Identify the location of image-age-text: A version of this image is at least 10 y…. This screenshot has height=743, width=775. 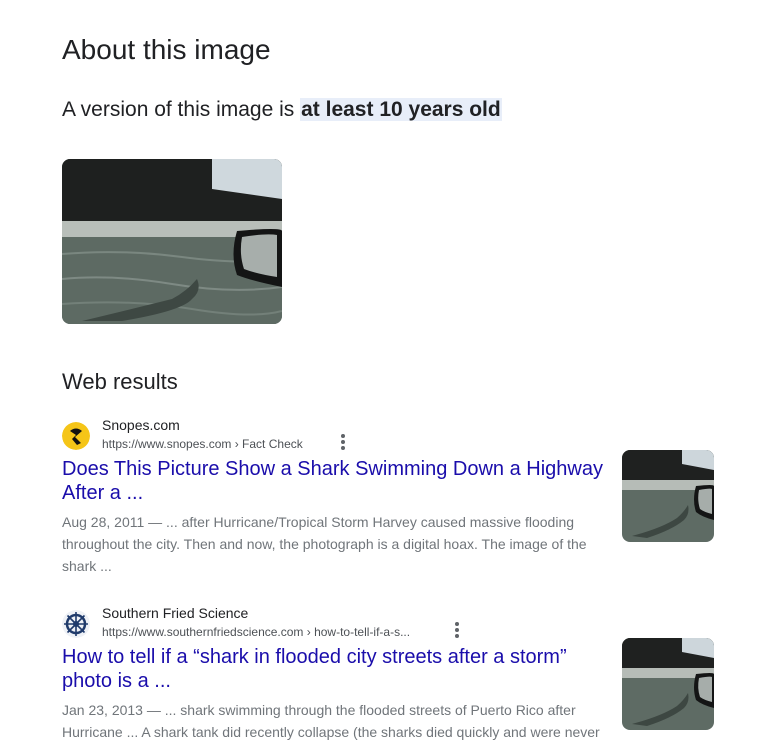
(282, 110).